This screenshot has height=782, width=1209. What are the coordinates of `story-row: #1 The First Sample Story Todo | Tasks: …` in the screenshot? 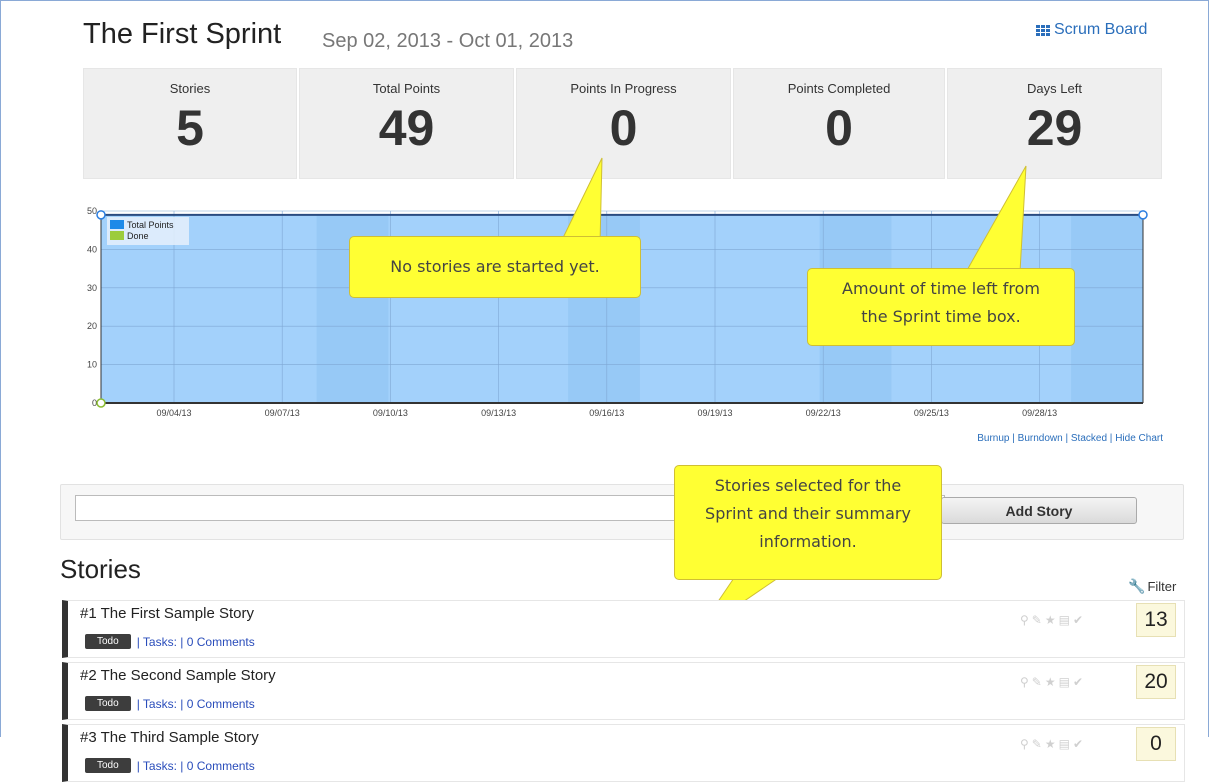 It's located at (623, 629).